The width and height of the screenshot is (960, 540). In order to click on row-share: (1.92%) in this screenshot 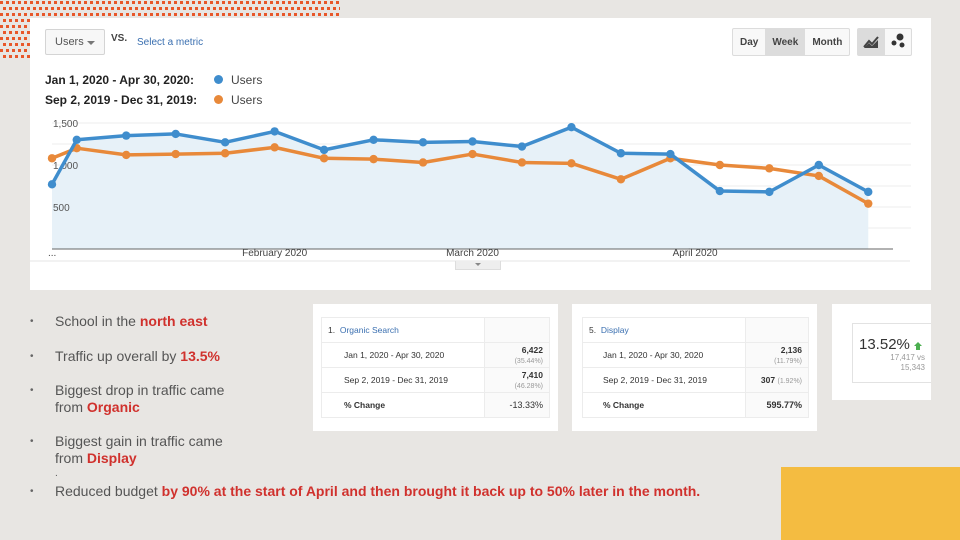, I will do `click(789, 381)`.